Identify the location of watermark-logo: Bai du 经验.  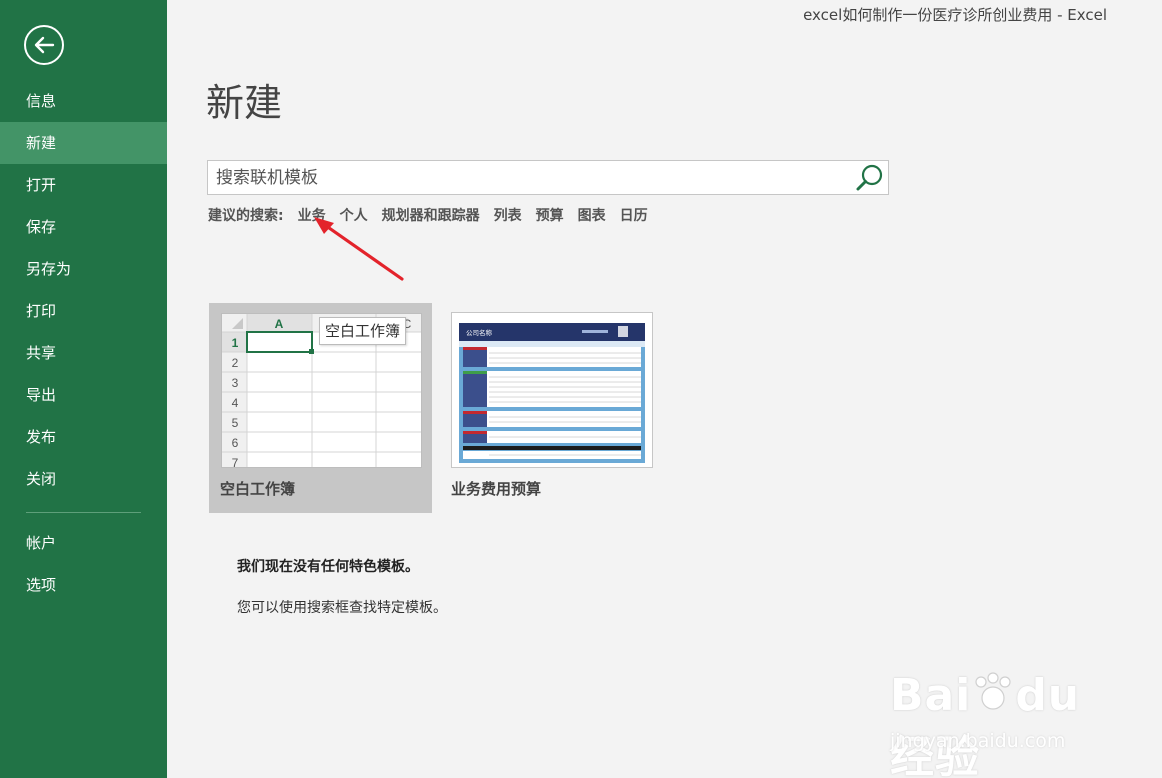
(985, 724).